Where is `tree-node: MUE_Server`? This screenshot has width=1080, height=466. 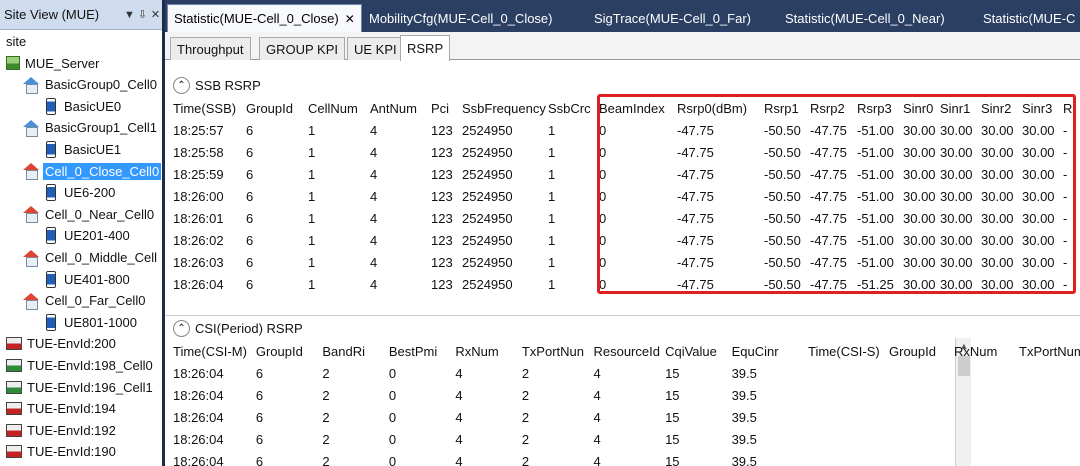 tree-node: MUE_Server is located at coordinates (53, 63).